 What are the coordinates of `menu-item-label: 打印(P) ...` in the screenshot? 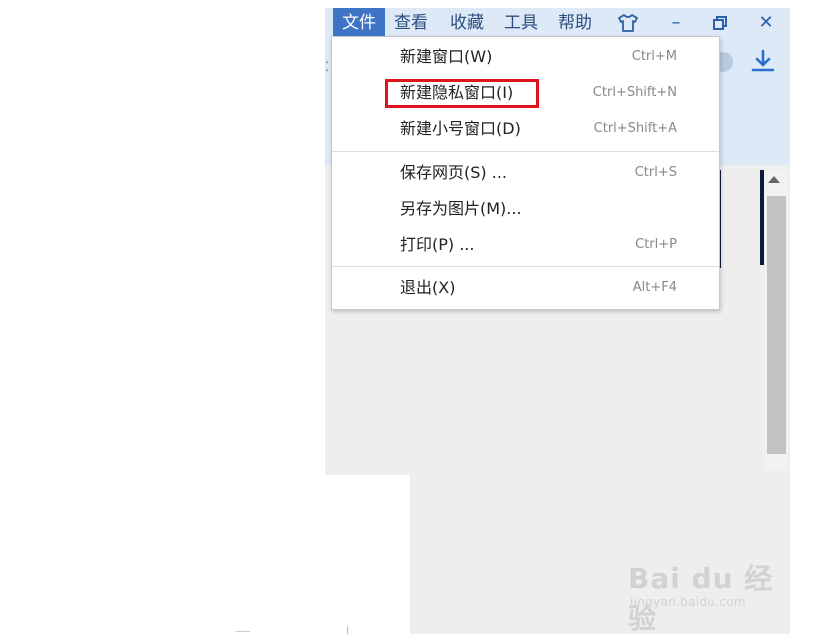 It's located at (437, 244).